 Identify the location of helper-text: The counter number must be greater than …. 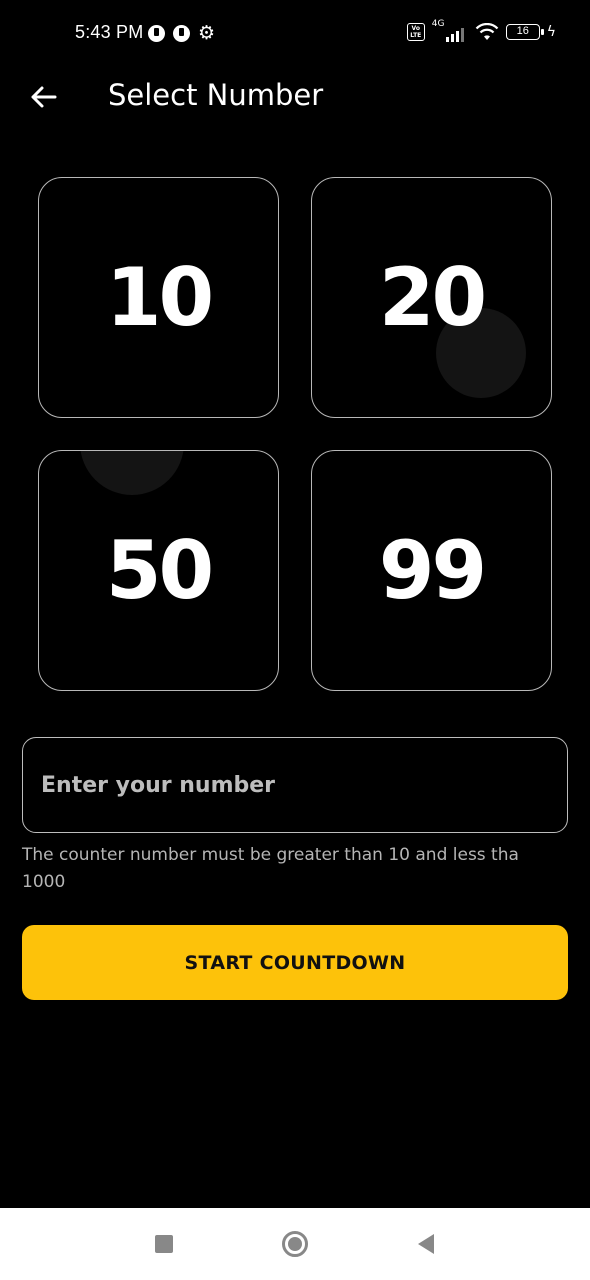
(270, 868).